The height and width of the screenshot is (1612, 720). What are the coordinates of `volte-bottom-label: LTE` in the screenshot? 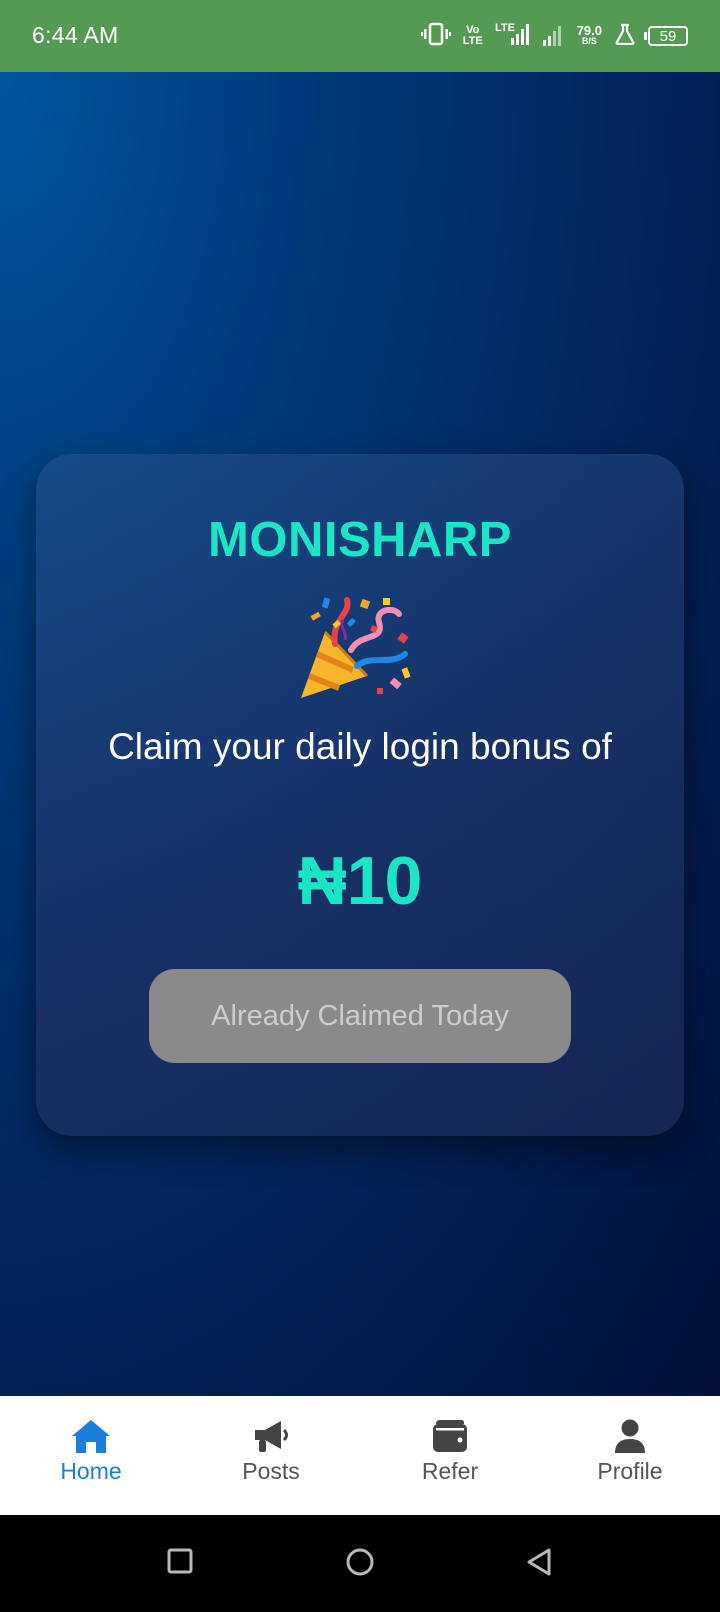 It's located at (472, 41).